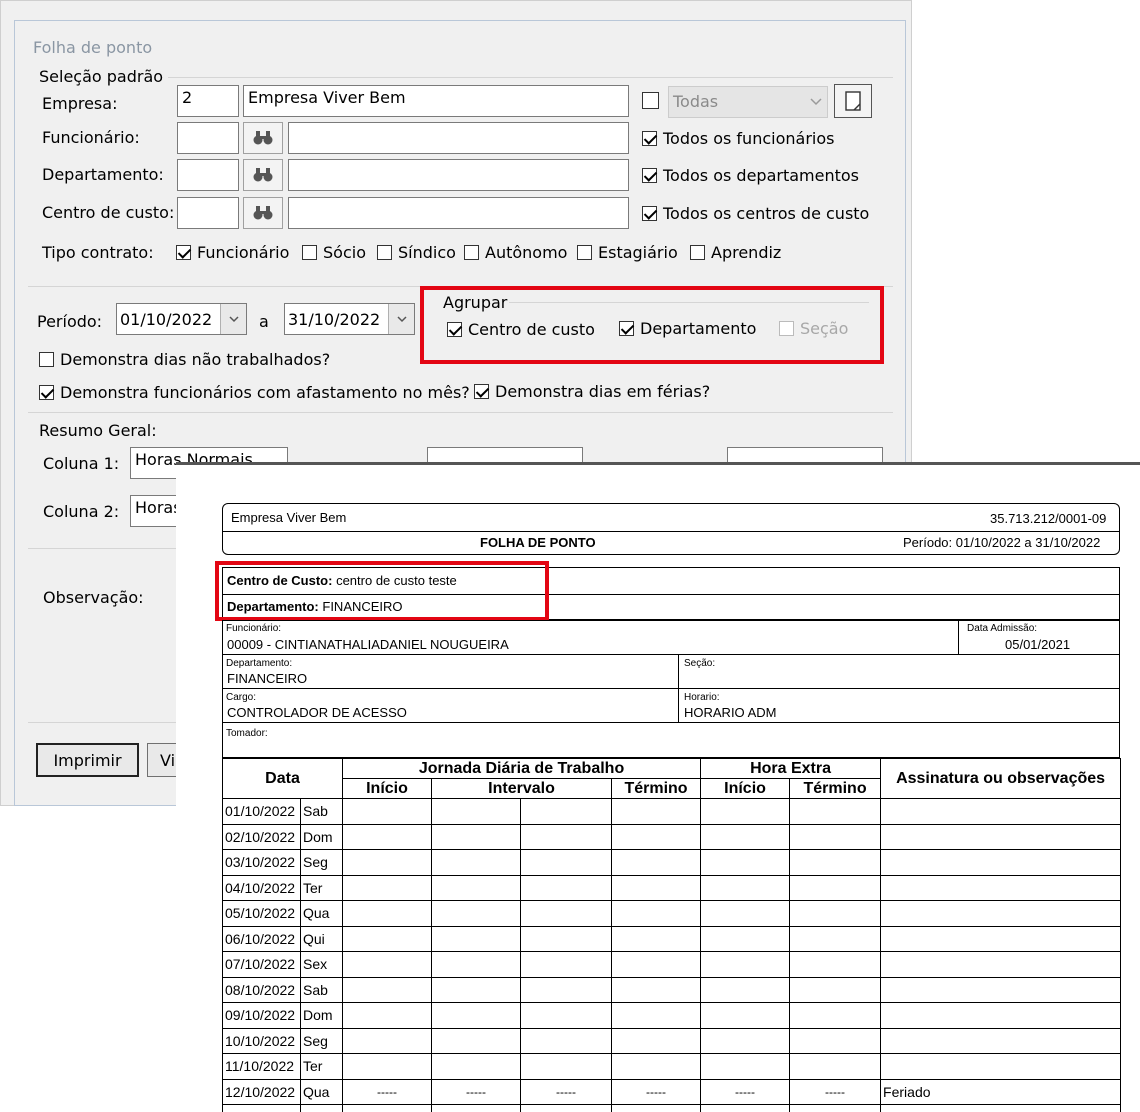 The height and width of the screenshot is (1112, 1140). I want to click on tipo-contrato-label: Tipo contrato:, so click(98, 252).